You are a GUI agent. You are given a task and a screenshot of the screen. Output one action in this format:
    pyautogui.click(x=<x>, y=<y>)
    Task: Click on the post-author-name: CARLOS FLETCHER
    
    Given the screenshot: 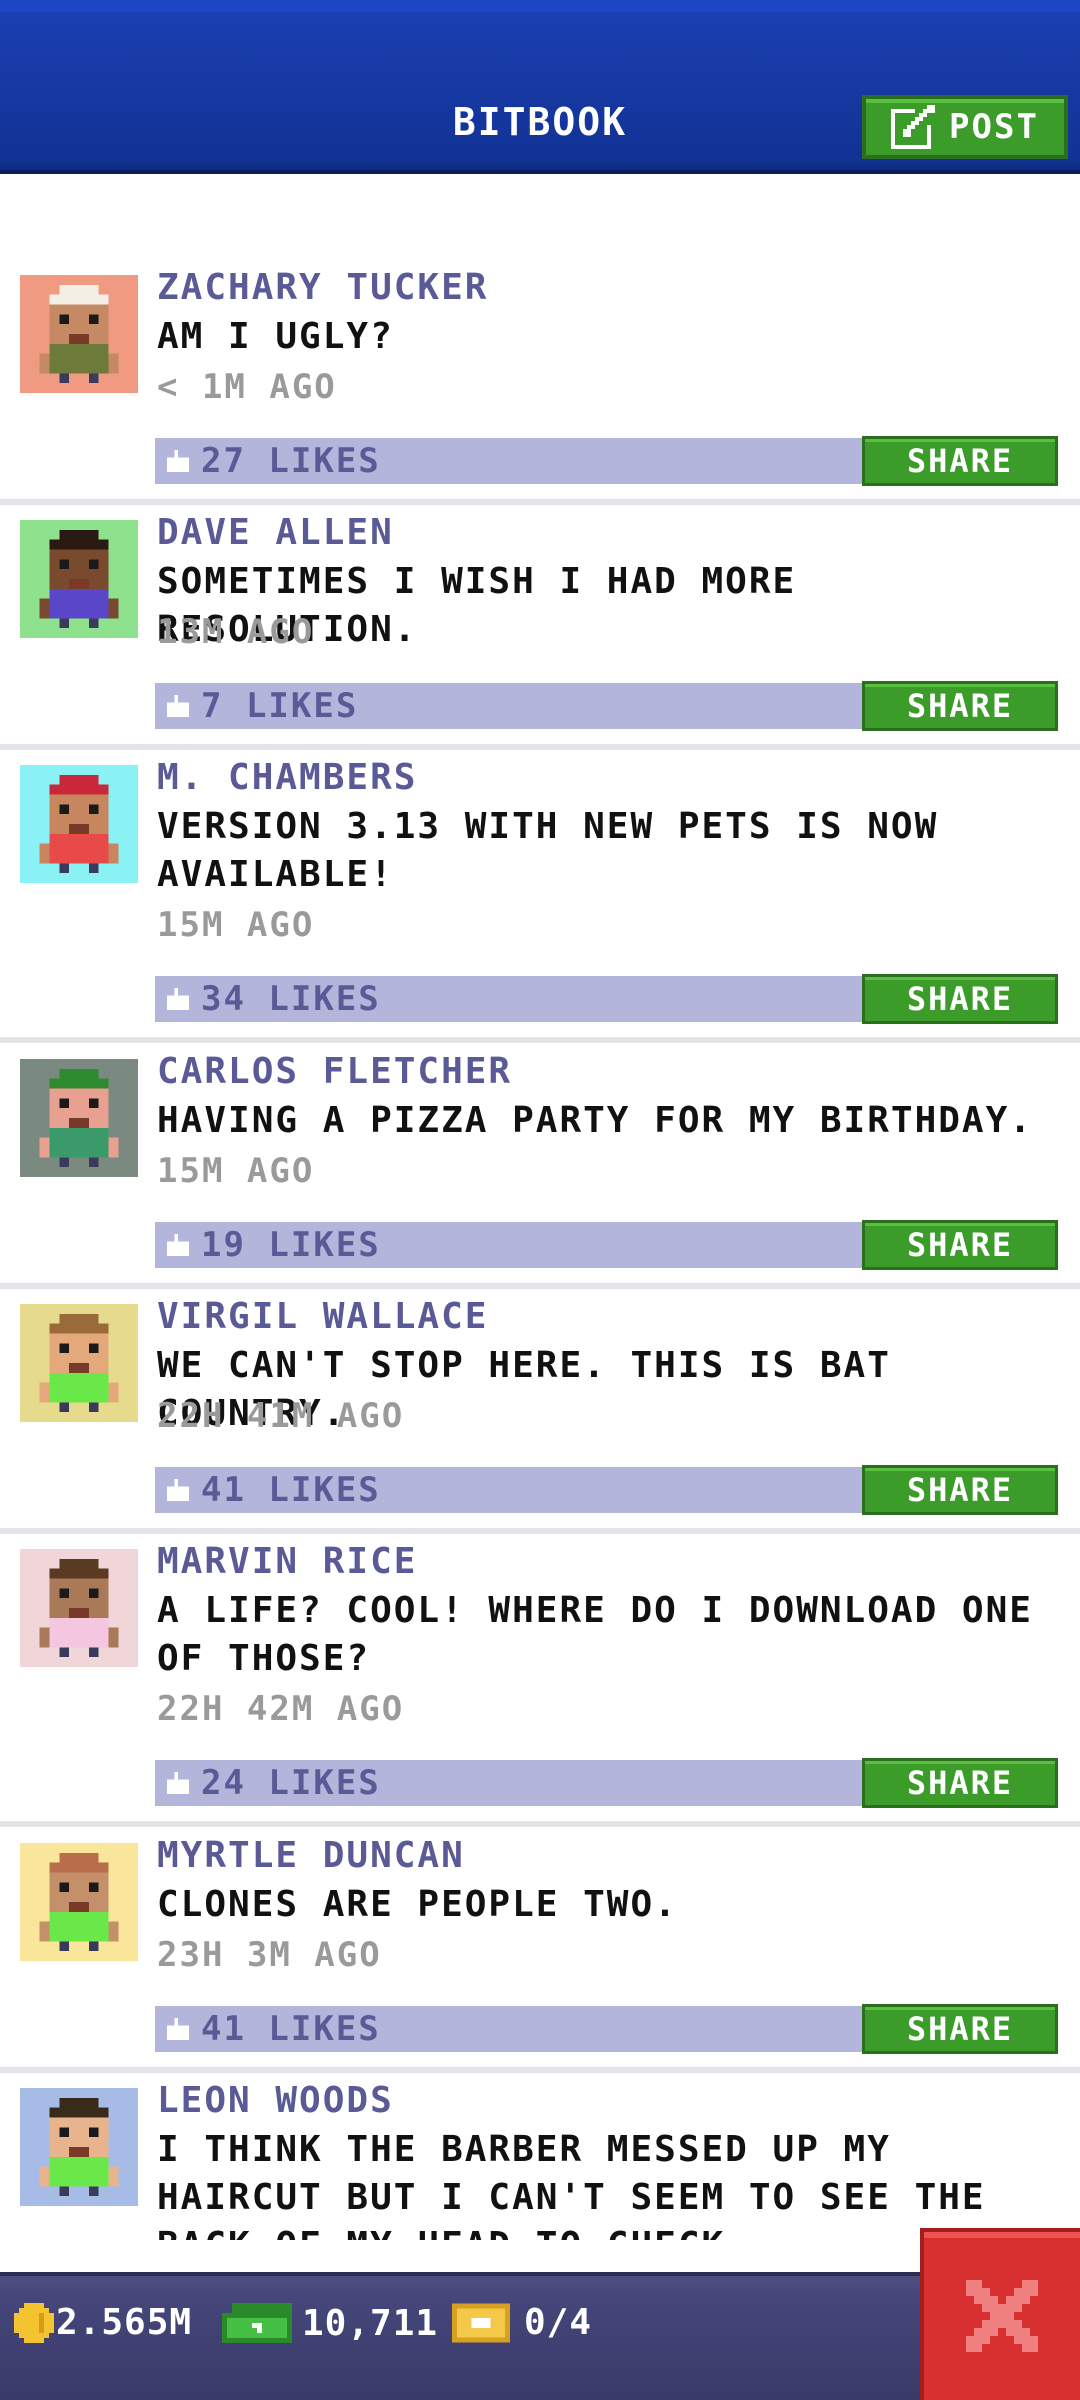 What is the action you would take?
    pyautogui.click(x=334, y=1071)
    